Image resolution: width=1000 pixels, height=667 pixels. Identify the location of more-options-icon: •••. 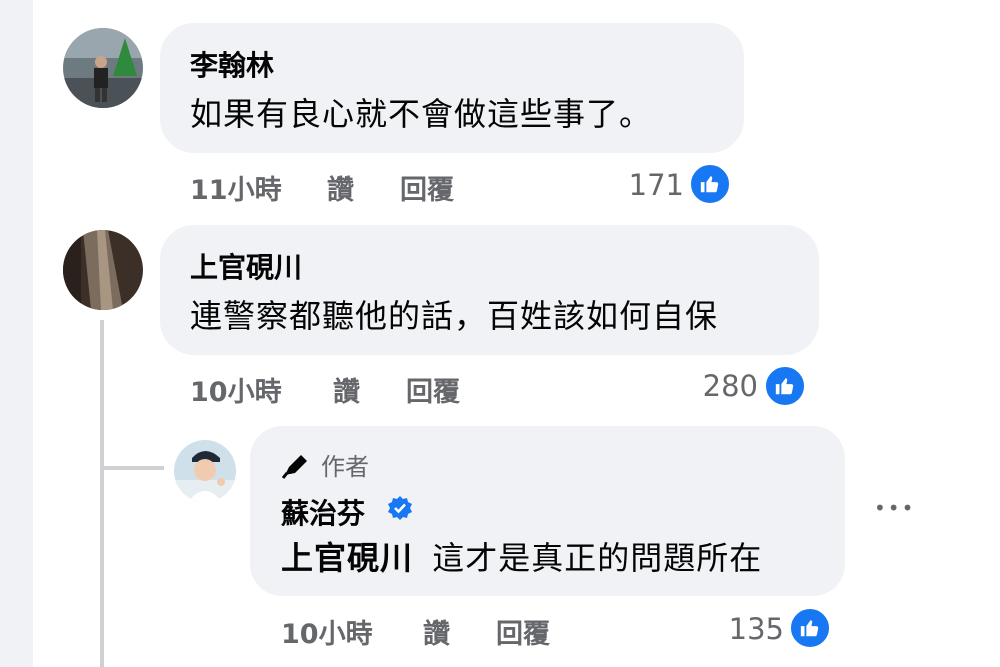
(894, 508).